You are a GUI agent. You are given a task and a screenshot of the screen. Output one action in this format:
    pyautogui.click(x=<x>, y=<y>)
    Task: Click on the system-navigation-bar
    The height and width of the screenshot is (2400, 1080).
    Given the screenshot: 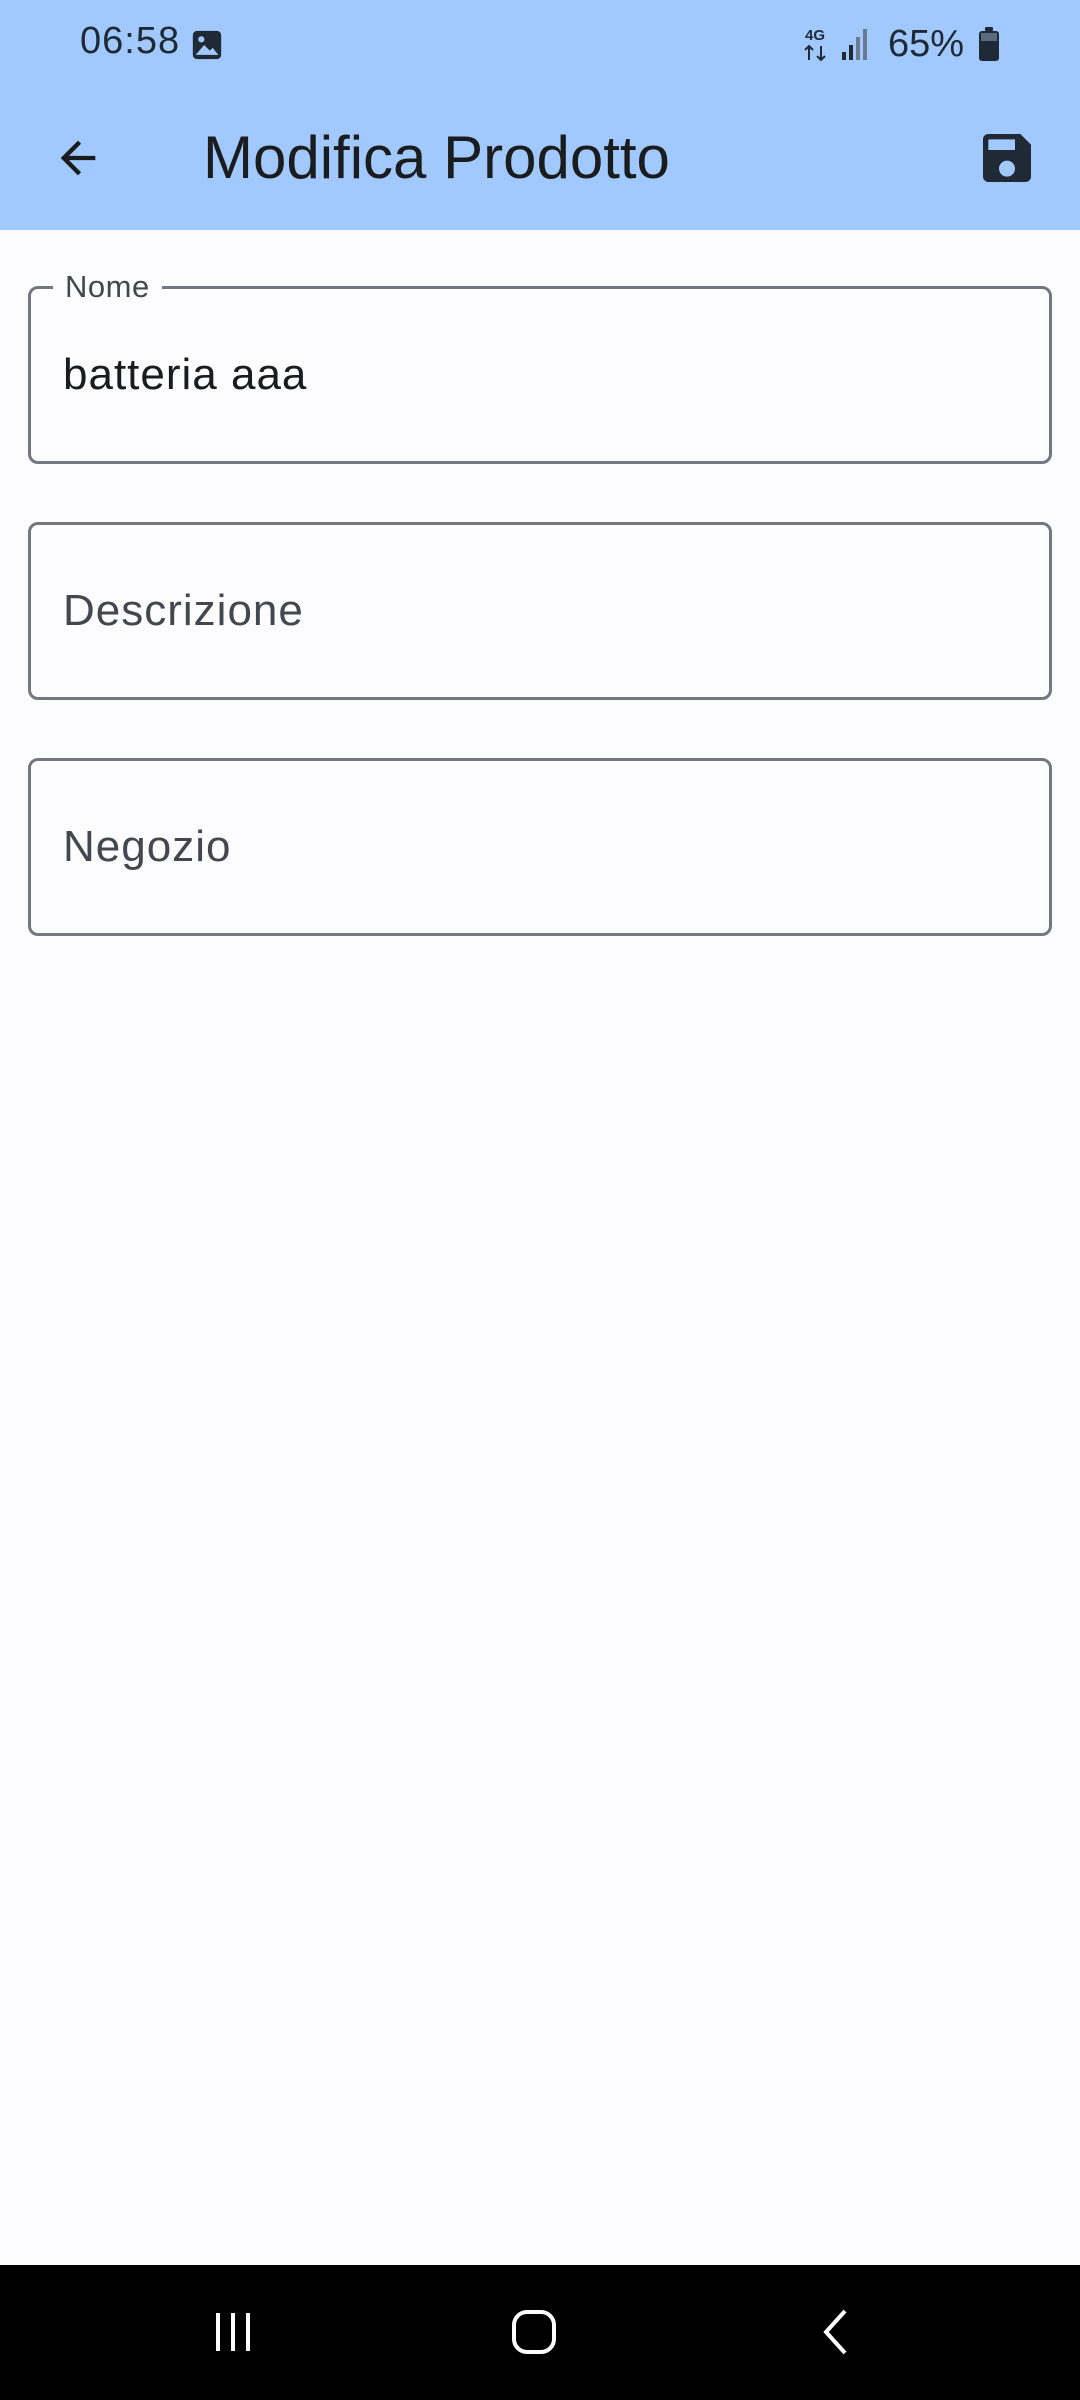 What is the action you would take?
    pyautogui.click(x=540, y=2332)
    